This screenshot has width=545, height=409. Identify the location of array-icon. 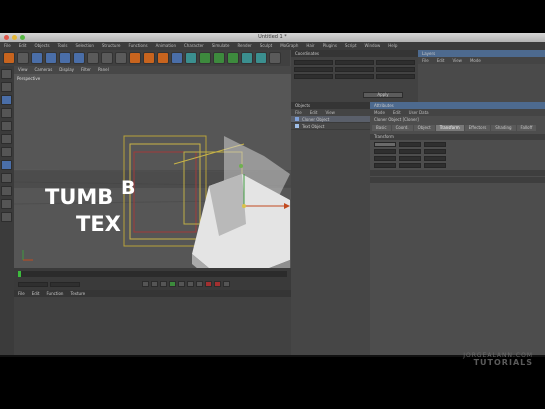
(219, 58).